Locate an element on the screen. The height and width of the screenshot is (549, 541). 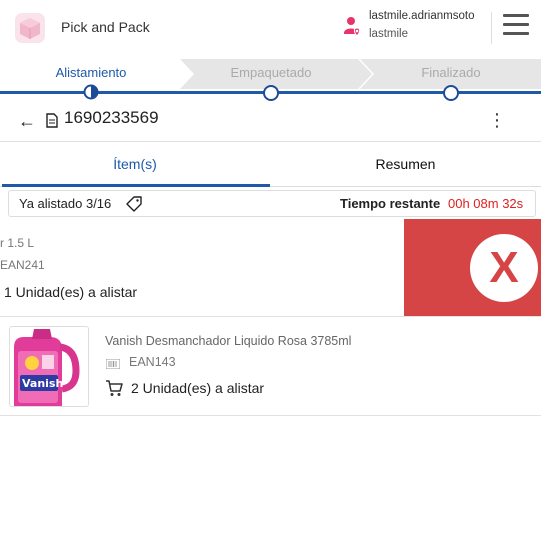
barcode-icon is located at coordinates (113, 364).